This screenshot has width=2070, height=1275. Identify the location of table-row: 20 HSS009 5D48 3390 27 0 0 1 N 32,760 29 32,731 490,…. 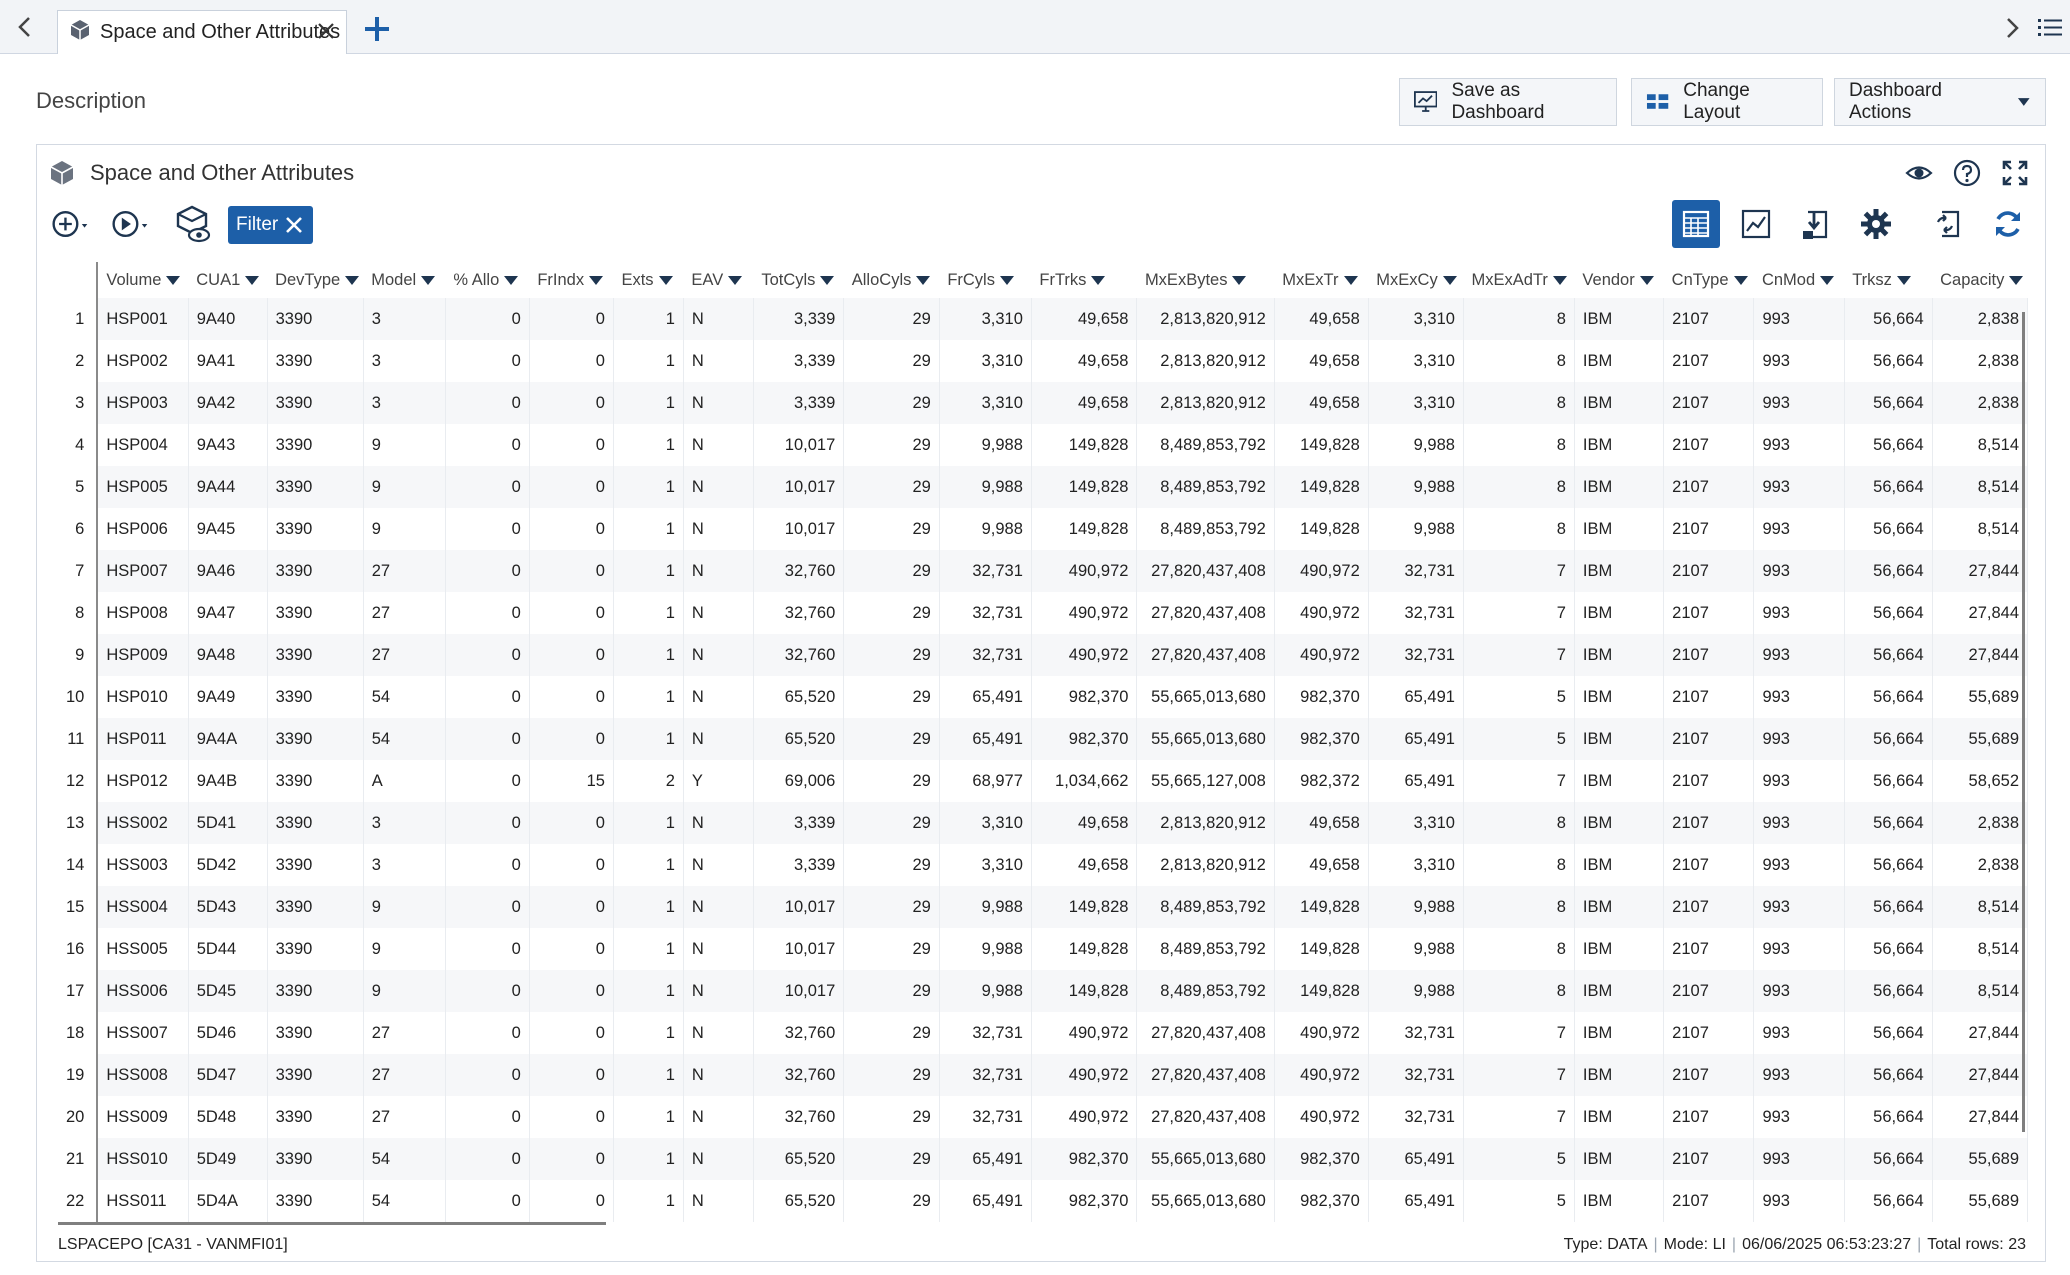
(1043, 1117).